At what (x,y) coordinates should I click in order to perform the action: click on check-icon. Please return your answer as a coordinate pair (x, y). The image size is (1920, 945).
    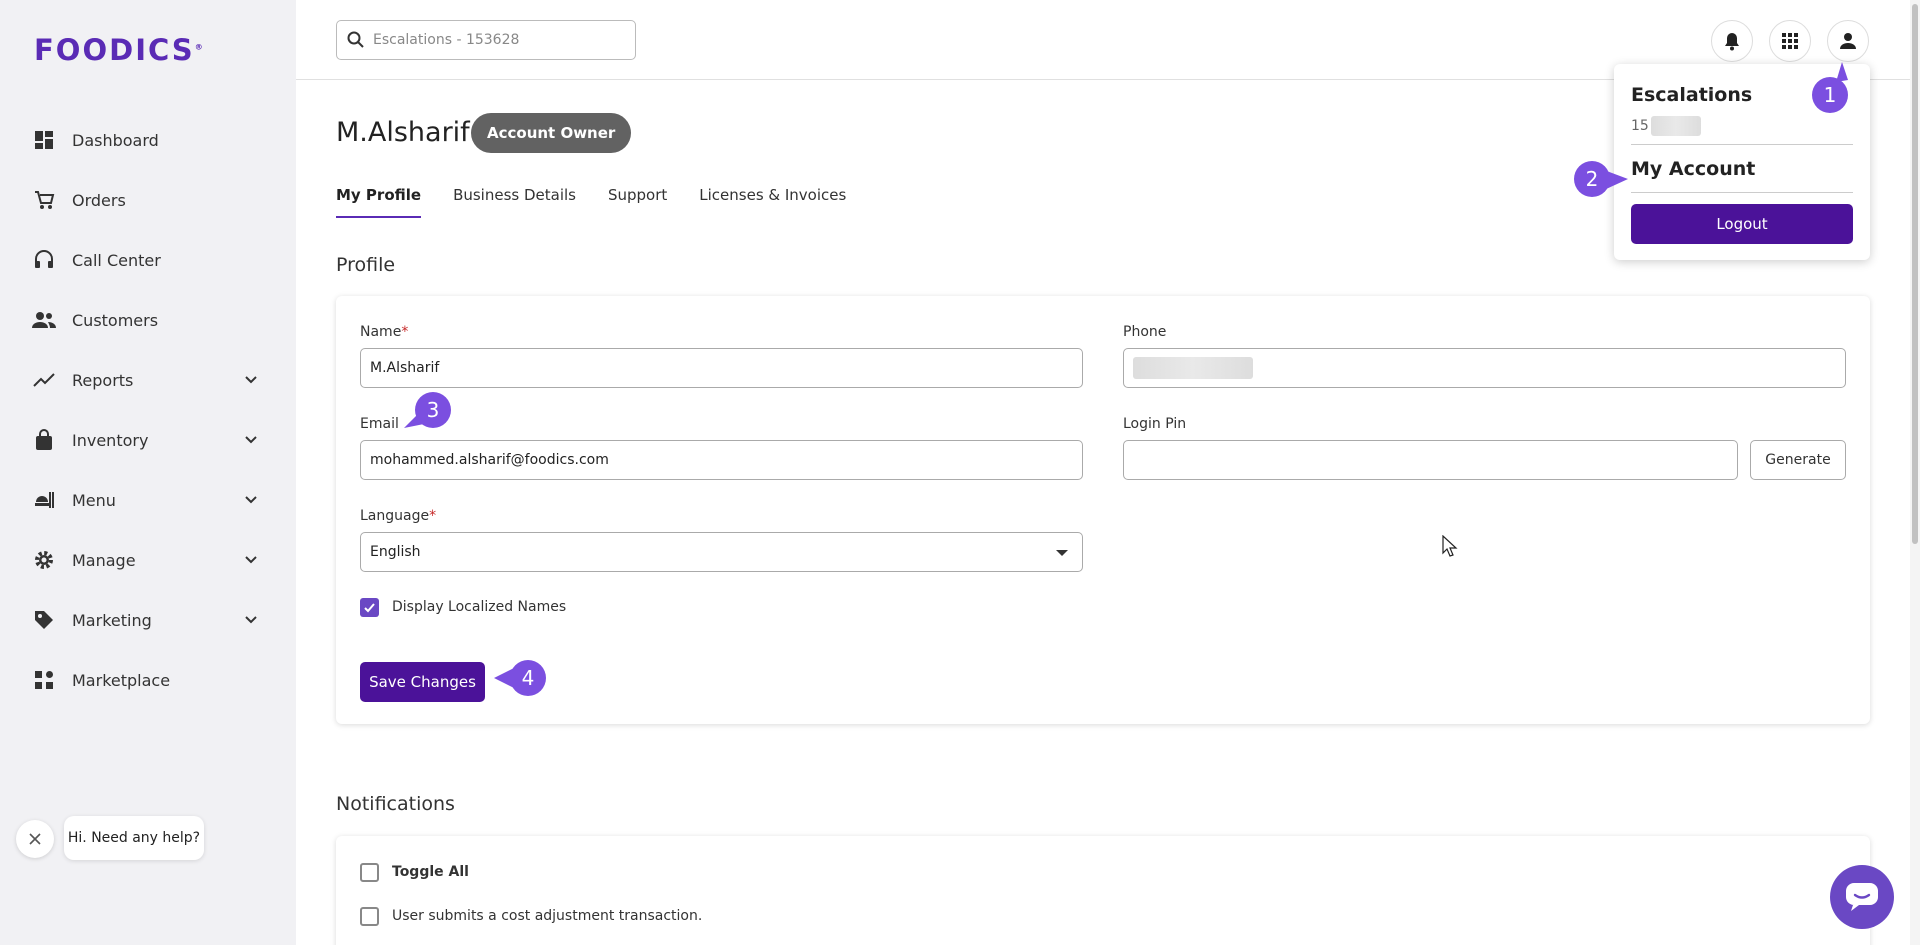
    Looking at the image, I should click on (369, 608).